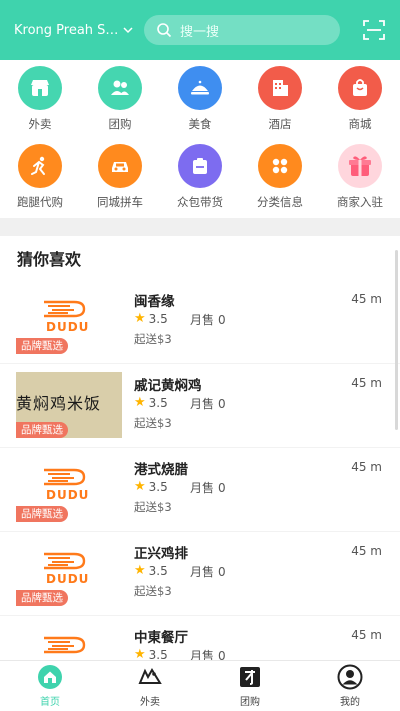 The width and height of the screenshot is (400, 711). Describe the element at coordinates (200, 227) in the screenshot. I see `section-divider` at that location.